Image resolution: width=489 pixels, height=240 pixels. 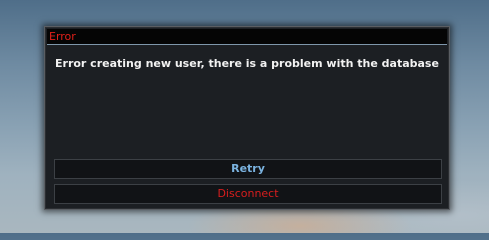 What do you see at coordinates (248, 194) in the screenshot?
I see `disconnect-button: Disconnect` at bounding box center [248, 194].